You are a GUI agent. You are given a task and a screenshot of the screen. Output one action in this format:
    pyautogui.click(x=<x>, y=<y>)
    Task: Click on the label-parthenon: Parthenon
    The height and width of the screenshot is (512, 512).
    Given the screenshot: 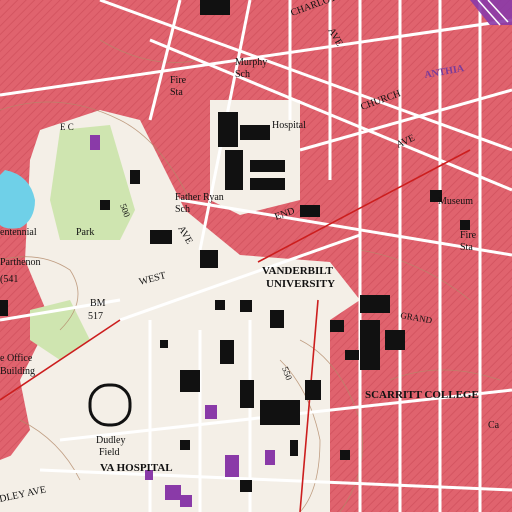 What is the action you would take?
    pyautogui.click(x=20, y=262)
    